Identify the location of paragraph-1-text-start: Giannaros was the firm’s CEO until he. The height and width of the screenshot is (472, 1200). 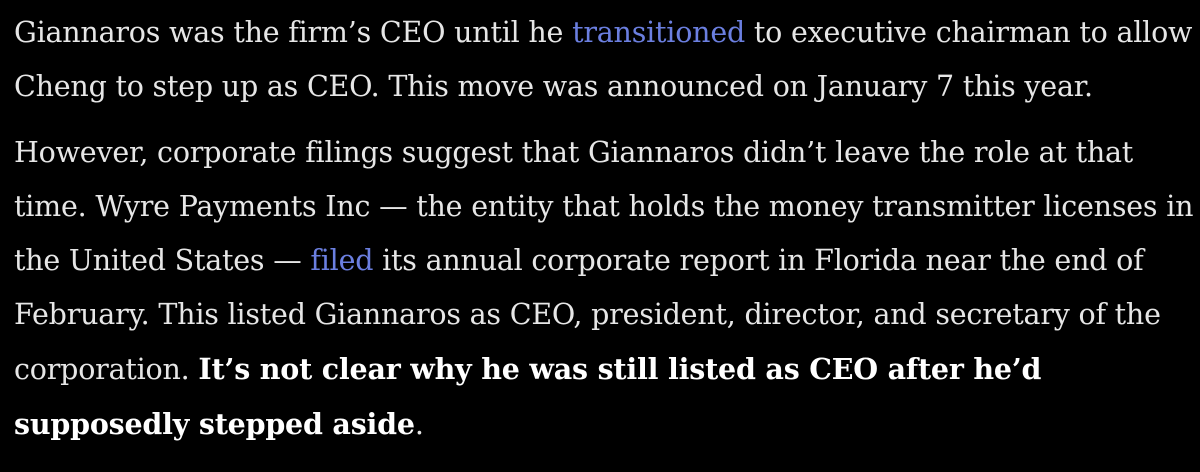
(293, 32).